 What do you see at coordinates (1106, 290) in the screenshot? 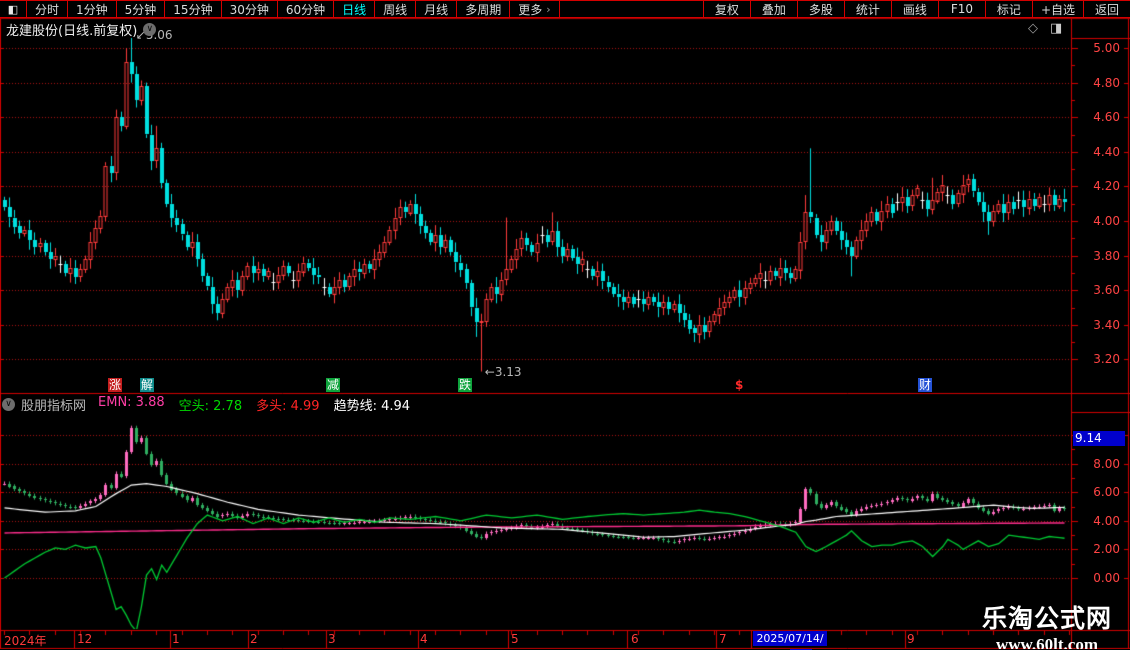
I see `price-axis-label: 3.60` at bounding box center [1106, 290].